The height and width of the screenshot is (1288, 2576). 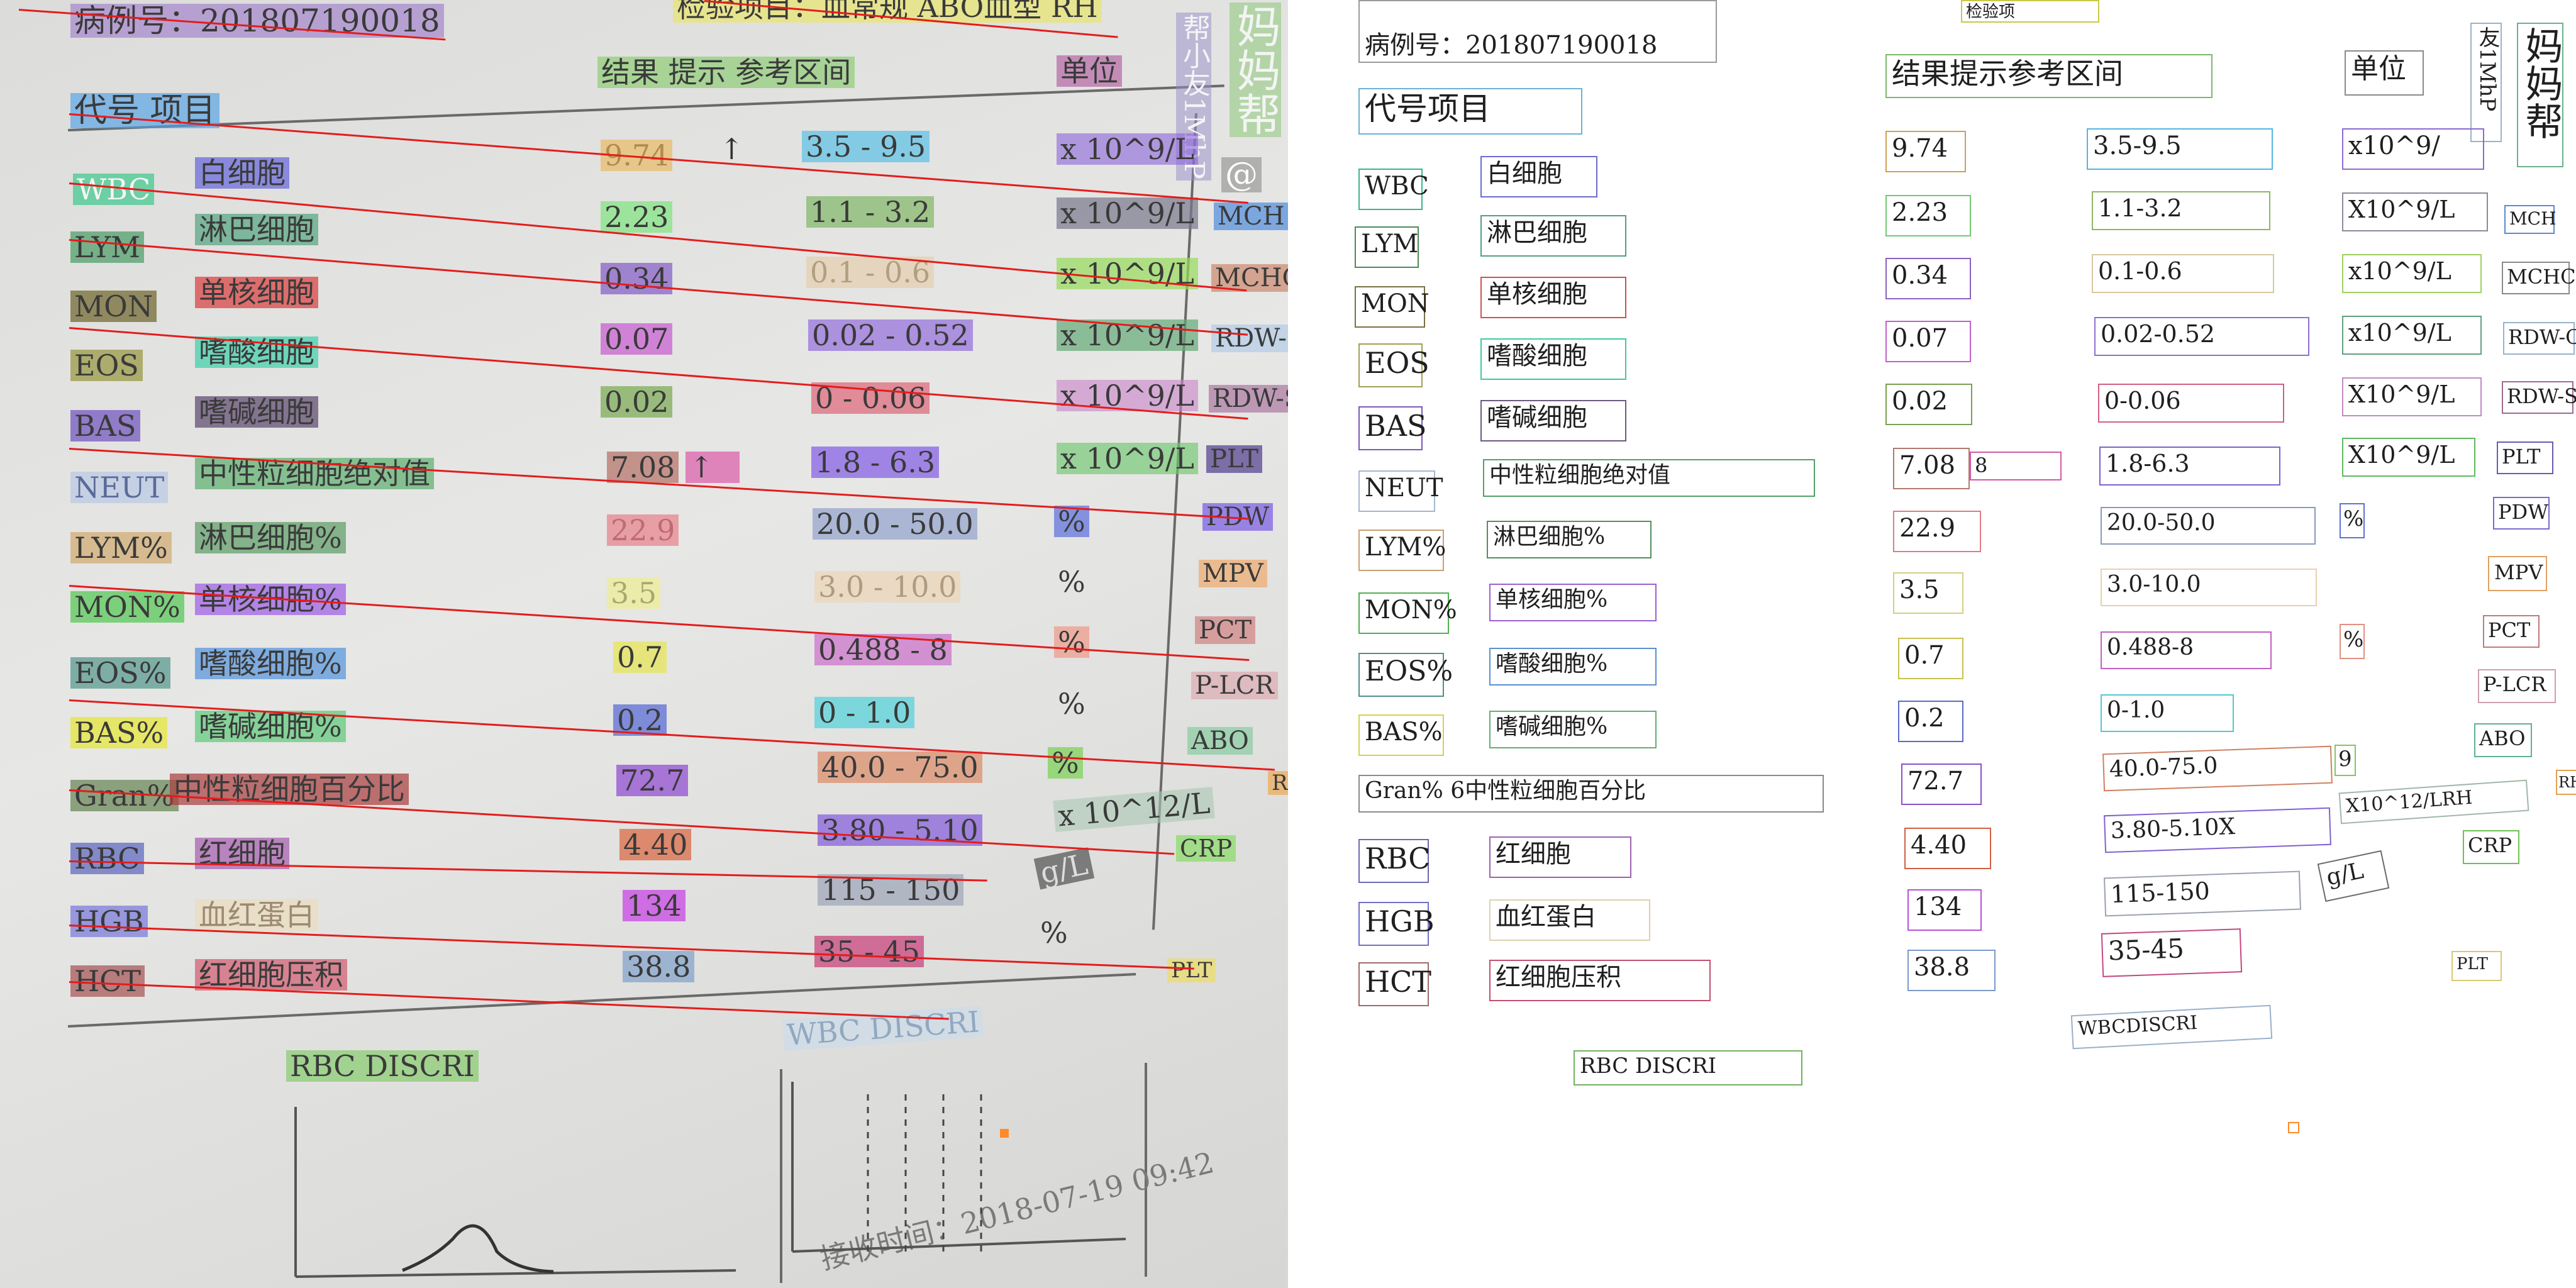 What do you see at coordinates (1553, 420) in the screenshot?
I see `name-bas-box: 嗜碱细胞` at bounding box center [1553, 420].